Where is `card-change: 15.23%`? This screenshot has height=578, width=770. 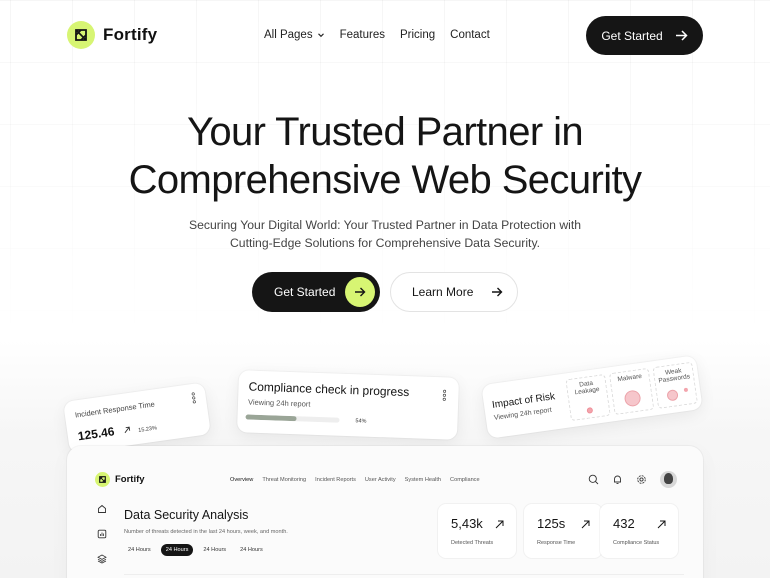 card-change: 15.23% is located at coordinates (148, 429).